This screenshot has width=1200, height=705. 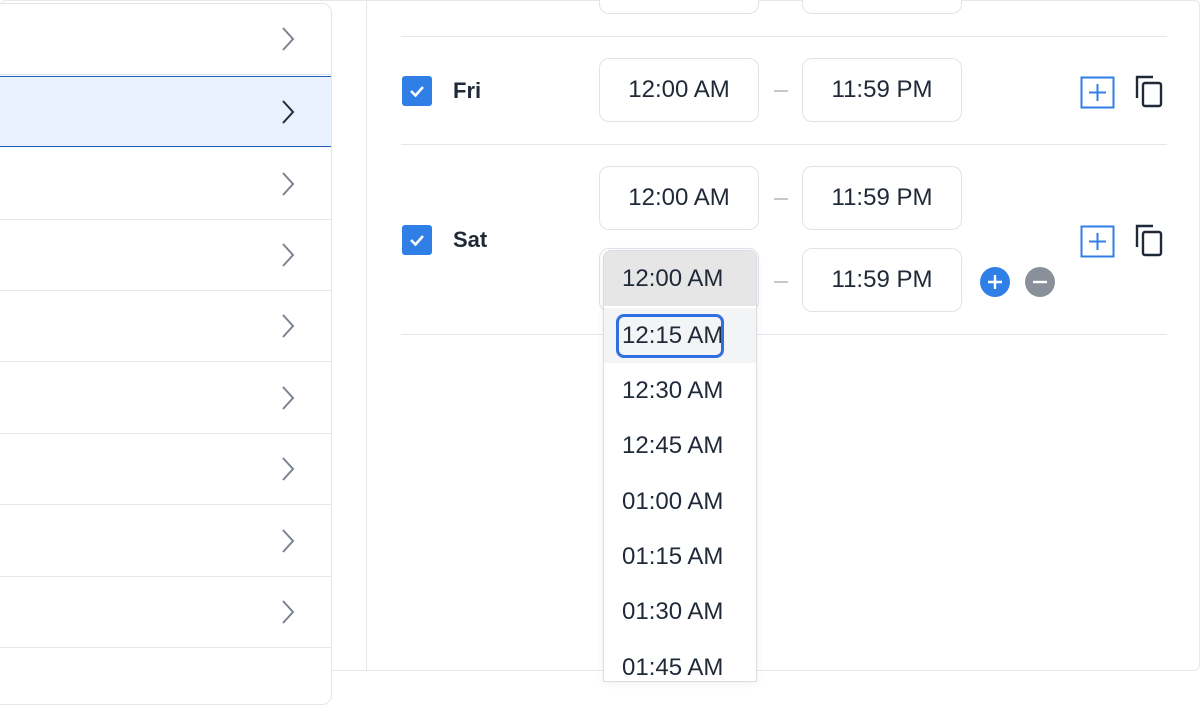 What do you see at coordinates (882, 90) in the screenshot?
I see `fri-end-time-field: 11:59 PM` at bounding box center [882, 90].